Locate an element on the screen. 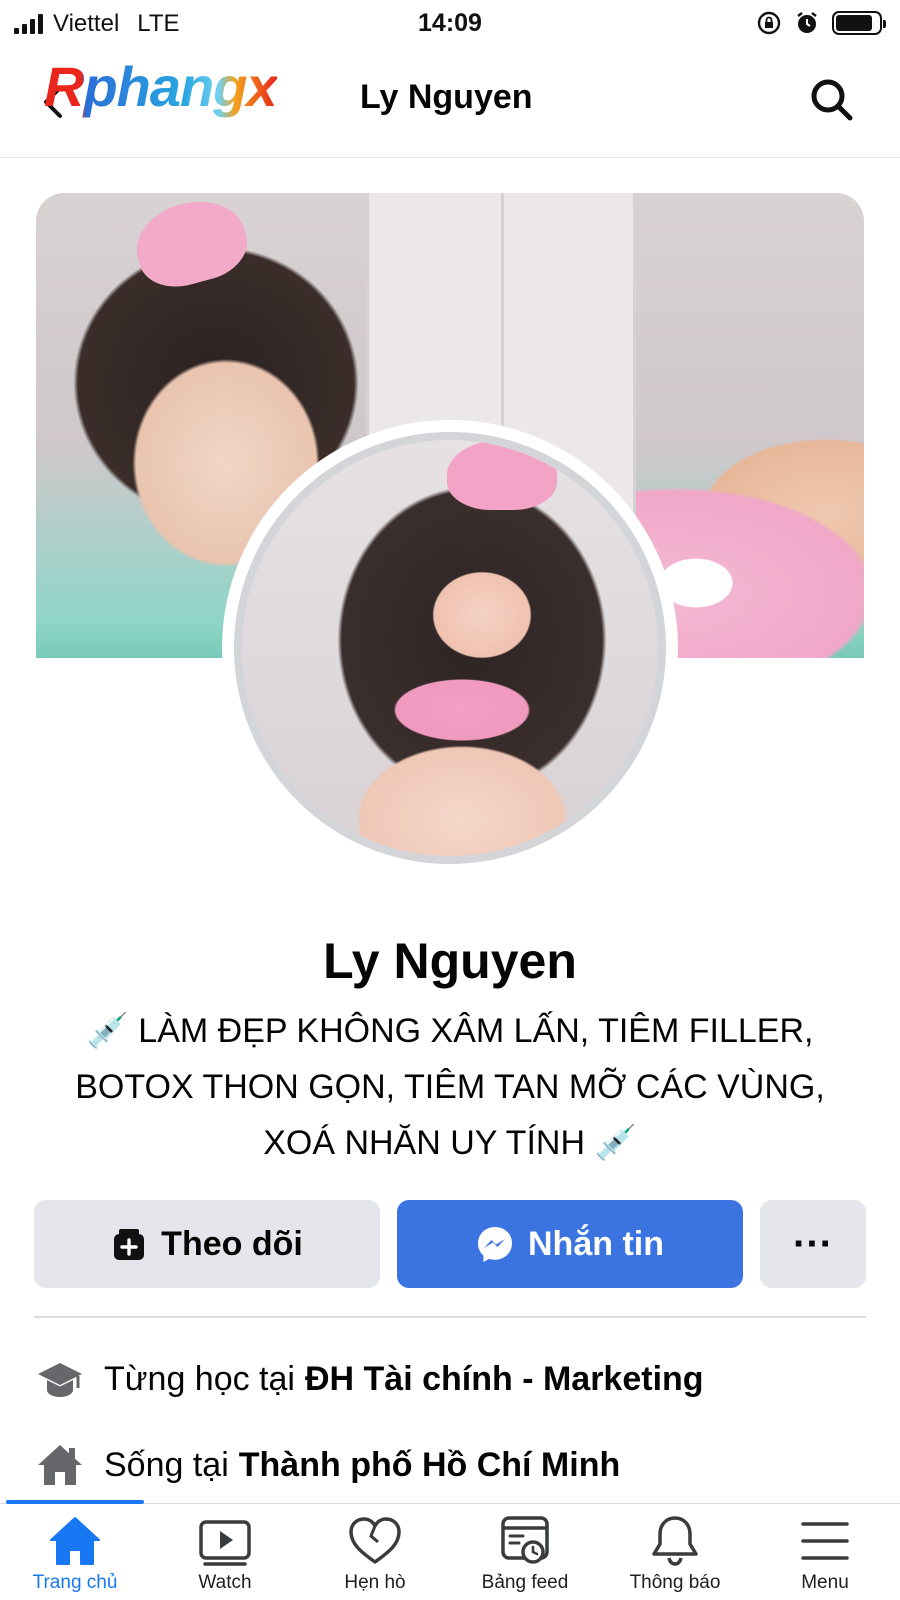  message-label: Nhắn tin is located at coordinates (596, 1243).